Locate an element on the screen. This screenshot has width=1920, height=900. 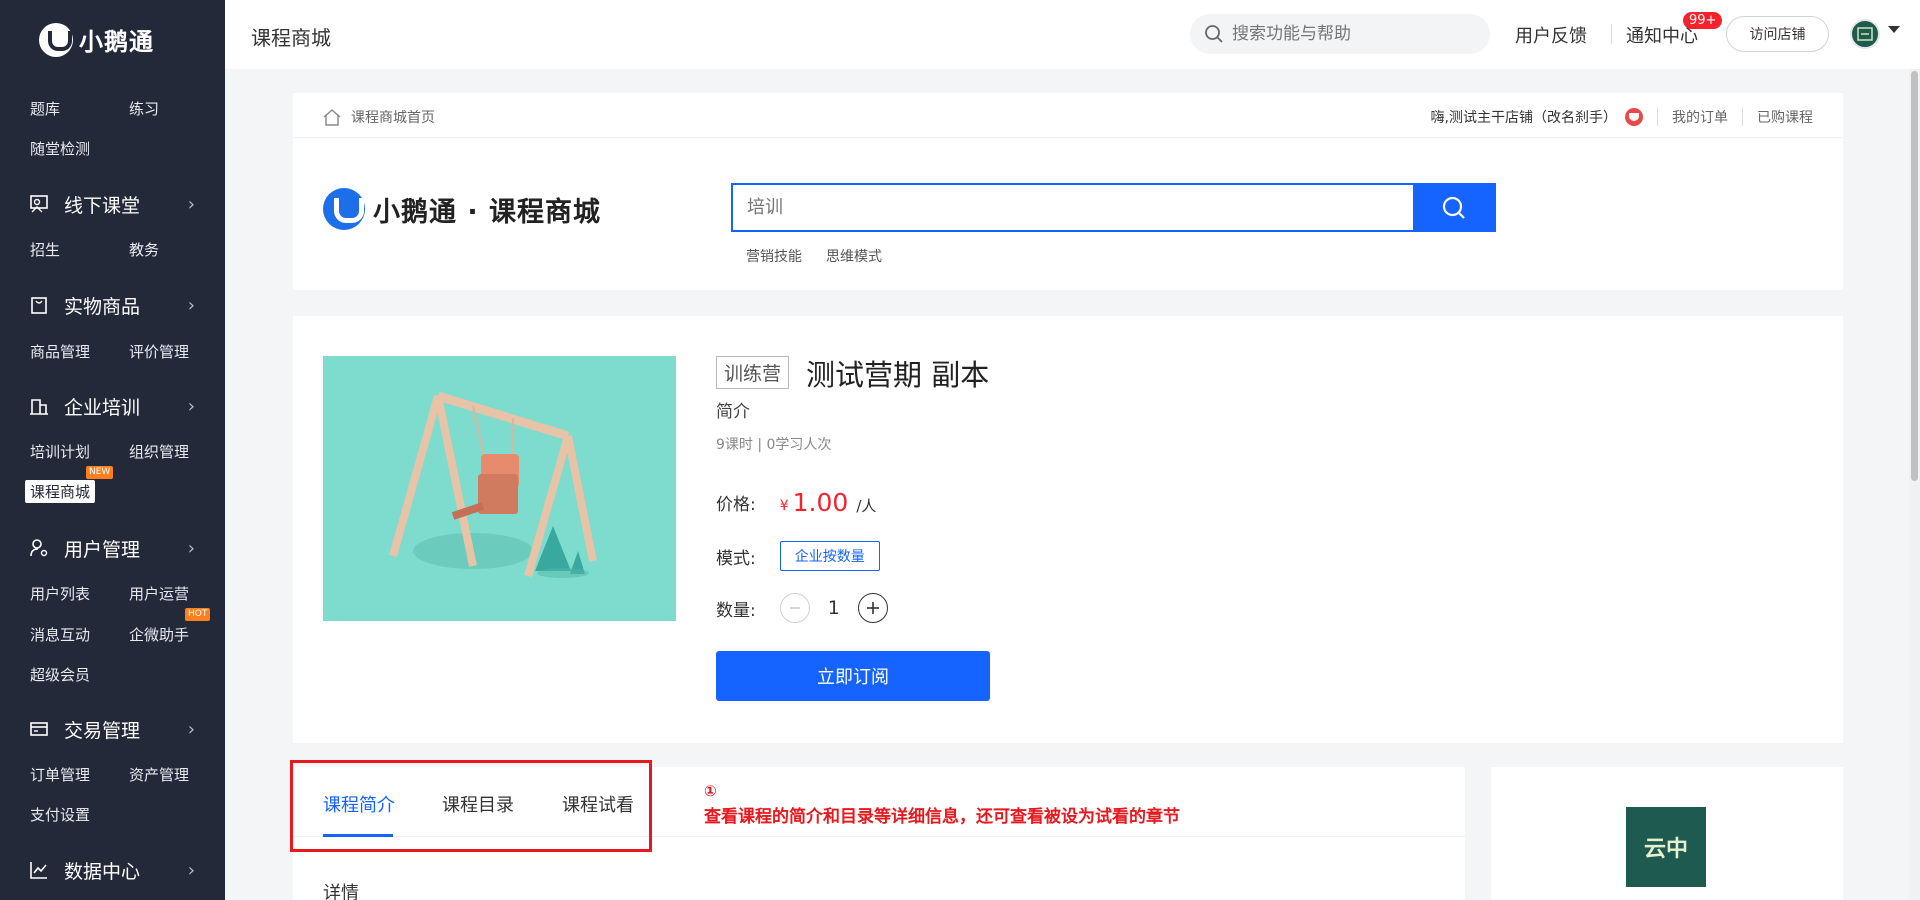
quantity-decrease-button is located at coordinates (794, 608).